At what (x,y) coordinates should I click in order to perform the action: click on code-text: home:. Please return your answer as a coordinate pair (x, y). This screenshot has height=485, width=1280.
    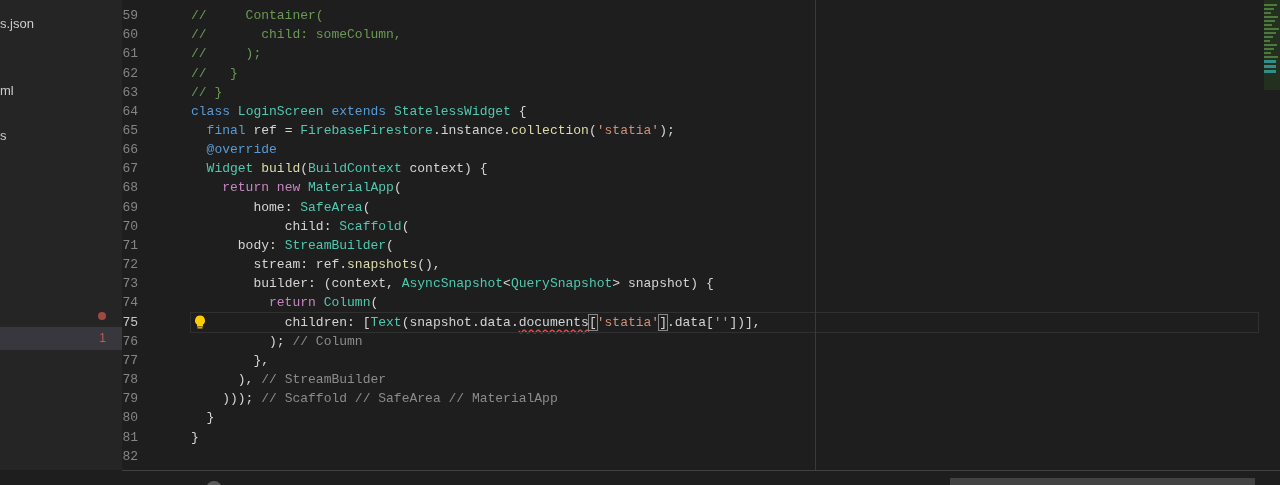
    Looking at the image, I should click on (273, 207).